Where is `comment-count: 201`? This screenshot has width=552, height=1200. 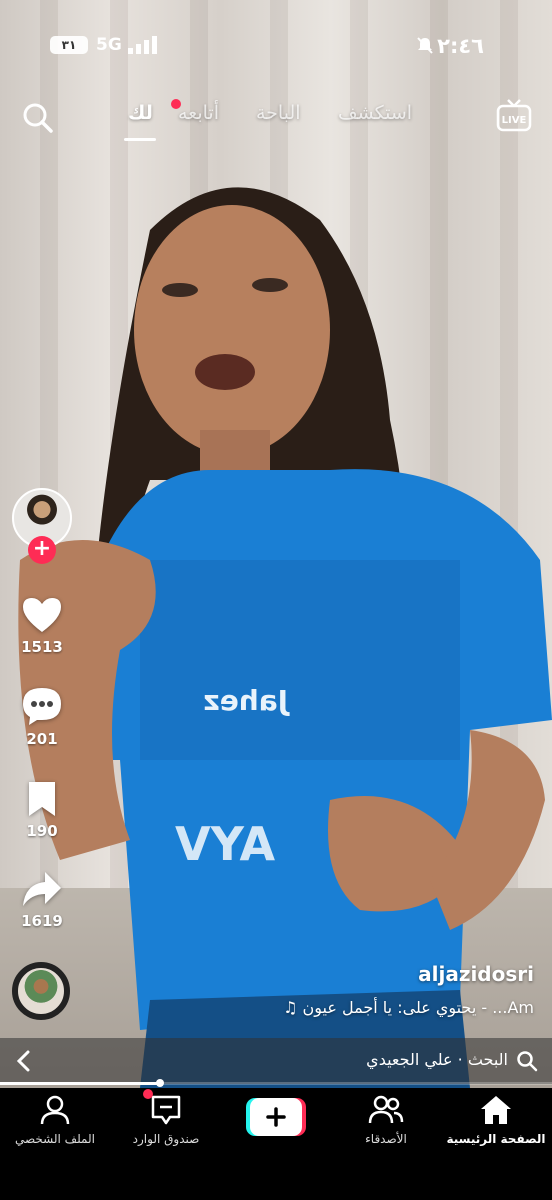 comment-count: 201 is located at coordinates (42, 739).